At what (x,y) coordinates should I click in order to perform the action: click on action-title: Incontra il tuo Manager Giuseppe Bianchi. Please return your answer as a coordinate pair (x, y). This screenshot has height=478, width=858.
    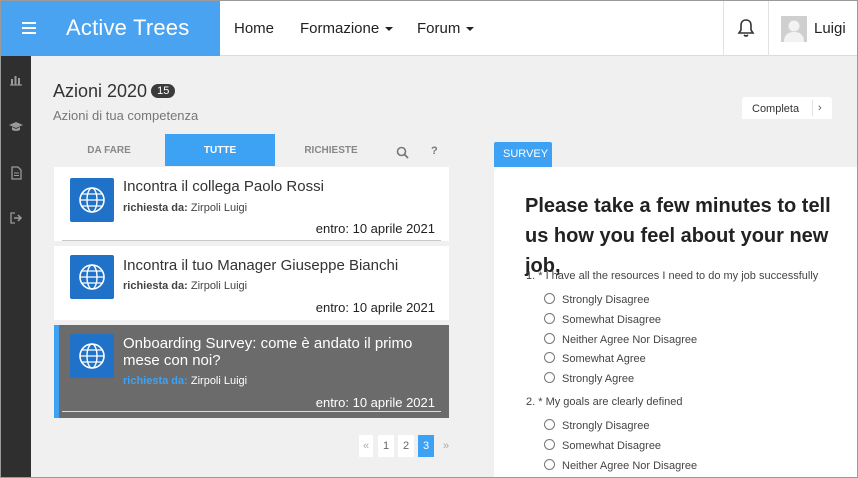
    Looking at the image, I should click on (261, 265).